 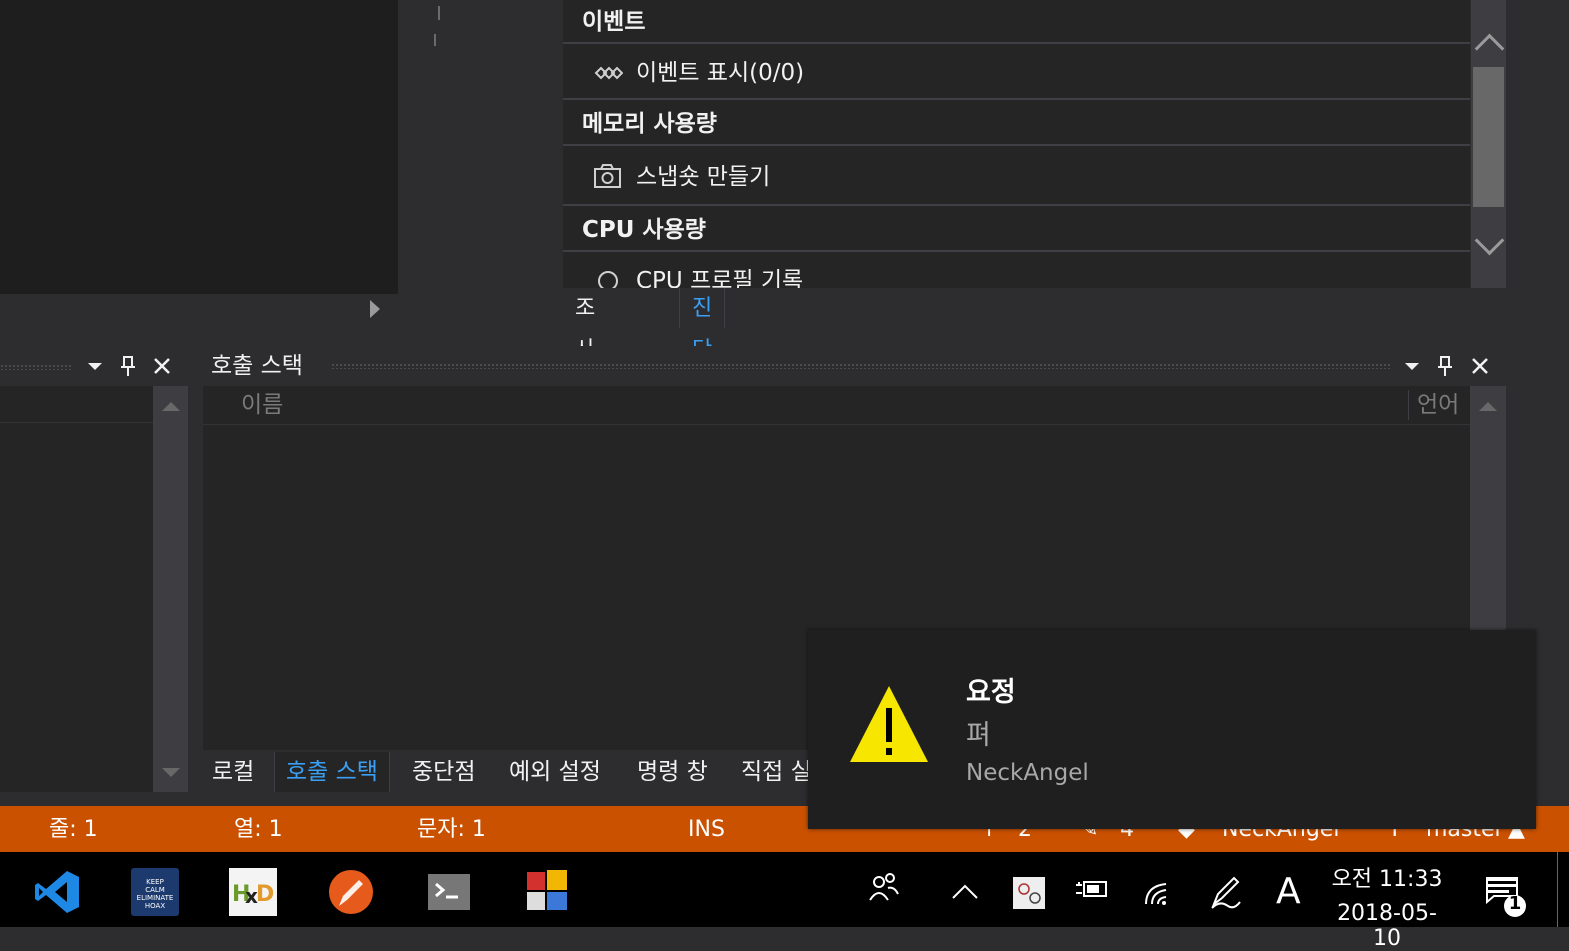 I want to click on visual-studio-icon, so click(x=57, y=892).